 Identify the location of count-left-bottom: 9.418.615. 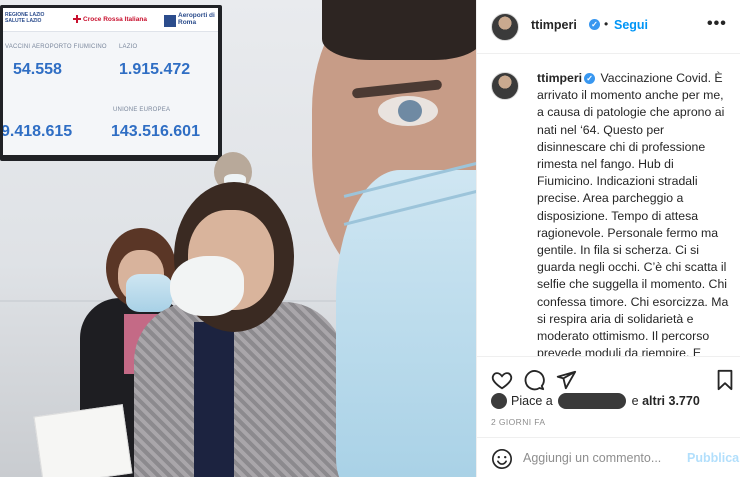
(38, 131).